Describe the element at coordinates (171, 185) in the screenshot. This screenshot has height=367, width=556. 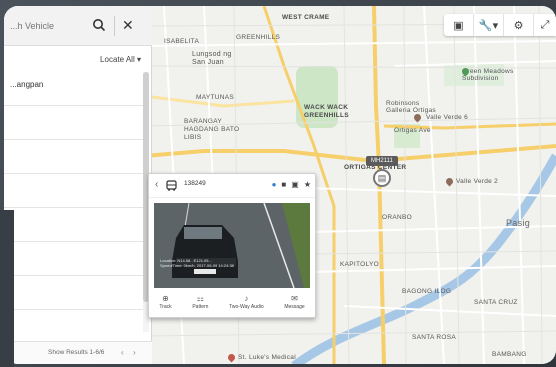
I see `bus-icon` at that location.